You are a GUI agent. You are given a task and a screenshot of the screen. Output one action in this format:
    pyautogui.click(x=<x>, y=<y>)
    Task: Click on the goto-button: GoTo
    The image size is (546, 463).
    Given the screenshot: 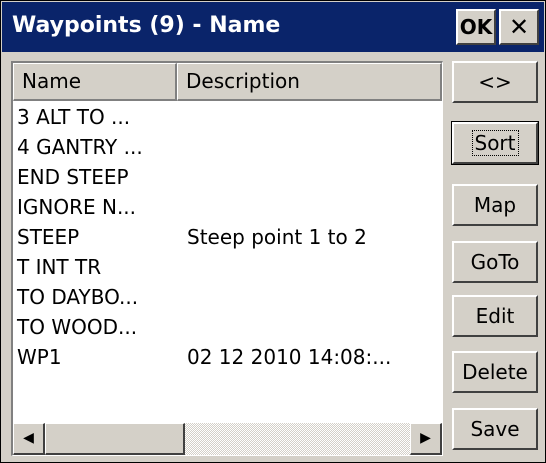 What is the action you would take?
    pyautogui.click(x=495, y=262)
    